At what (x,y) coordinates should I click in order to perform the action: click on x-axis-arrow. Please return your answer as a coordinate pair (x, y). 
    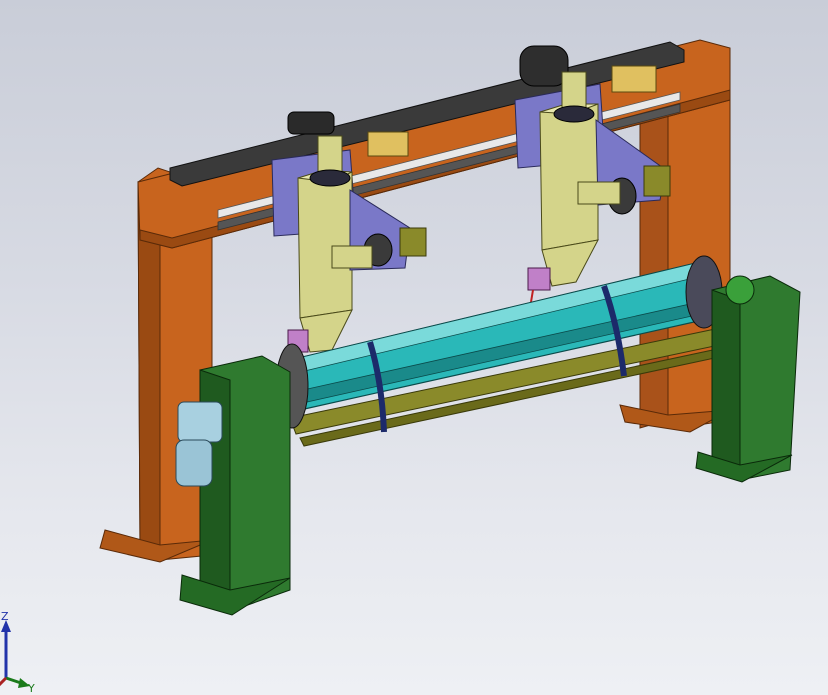
    Looking at the image, I should click on (4, 681).